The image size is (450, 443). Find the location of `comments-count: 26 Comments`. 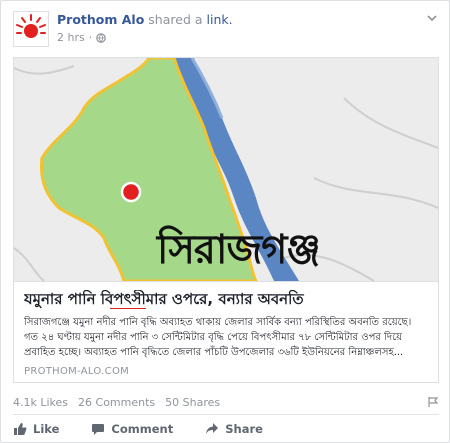

comments-count: 26 Comments is located at coordinates (116, 402).